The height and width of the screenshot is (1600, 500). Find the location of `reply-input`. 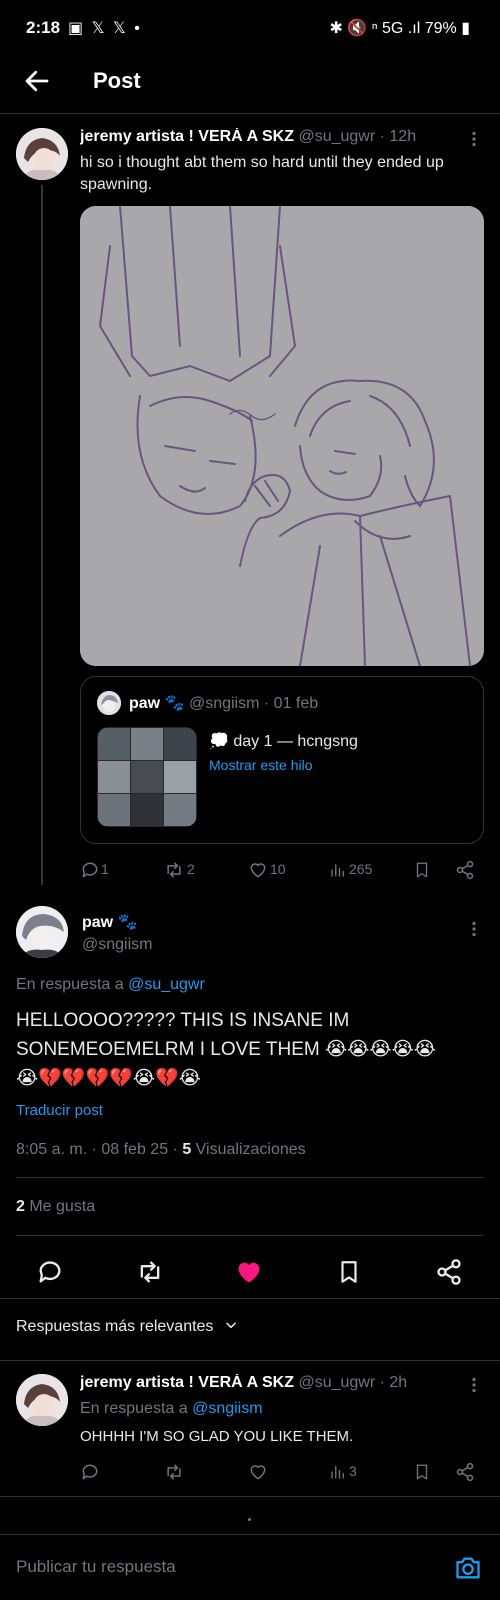

reply-input is located at coordinates (226, 1567).